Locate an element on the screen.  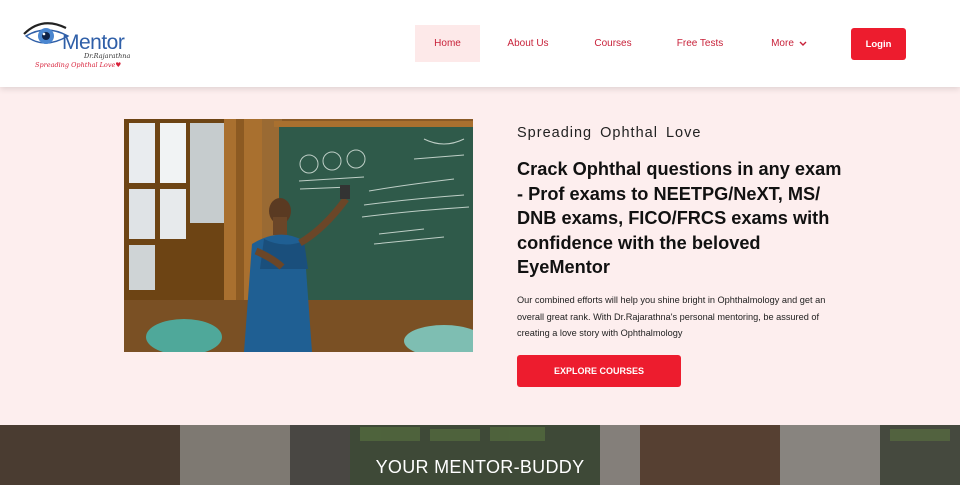
explore-courses-label: EXPLORE COURSES is located at coordinates (599, 371).